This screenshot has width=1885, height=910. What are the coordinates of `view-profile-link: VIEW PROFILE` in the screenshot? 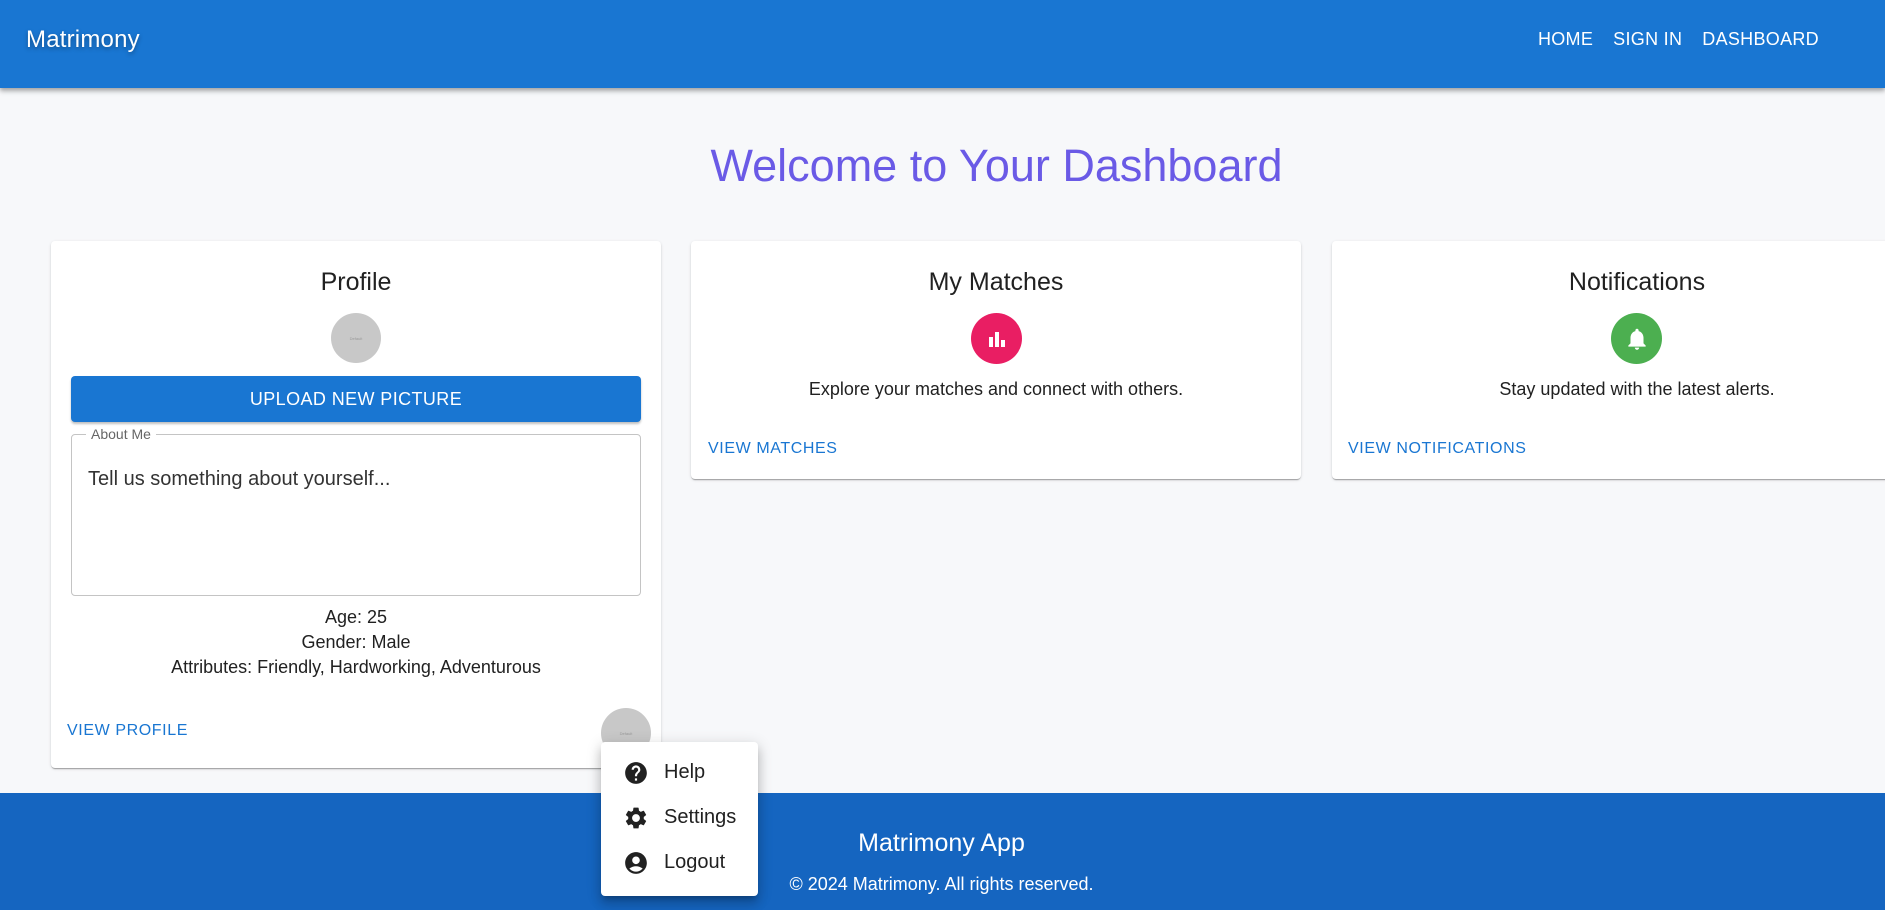 It's located at (127, 731).